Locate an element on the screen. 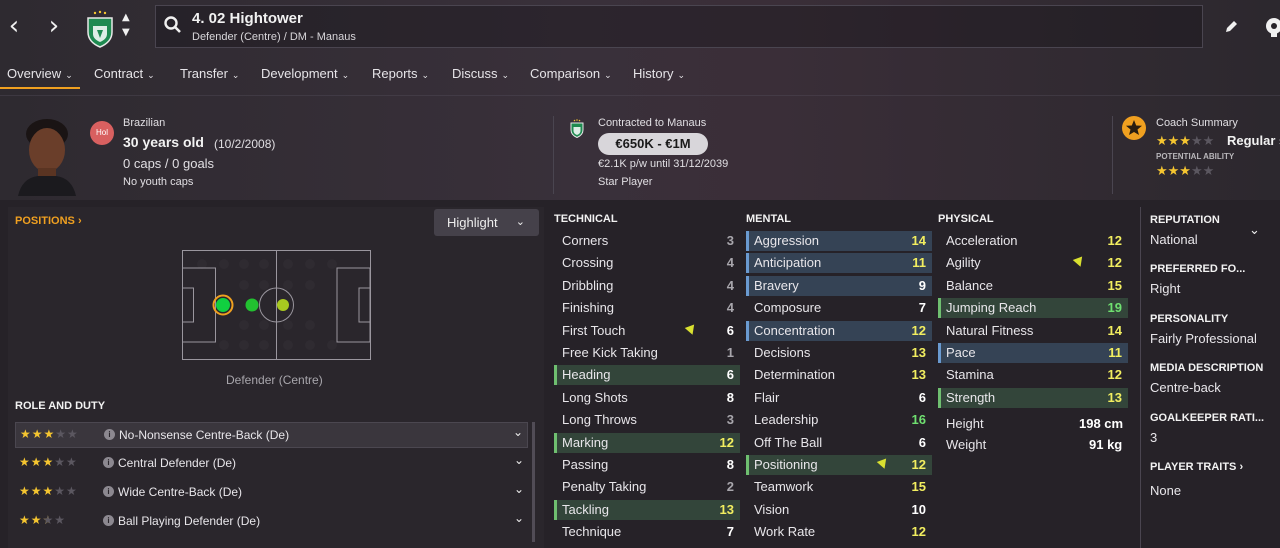  attribute-name: Technique is located at coordinates (592, 532).